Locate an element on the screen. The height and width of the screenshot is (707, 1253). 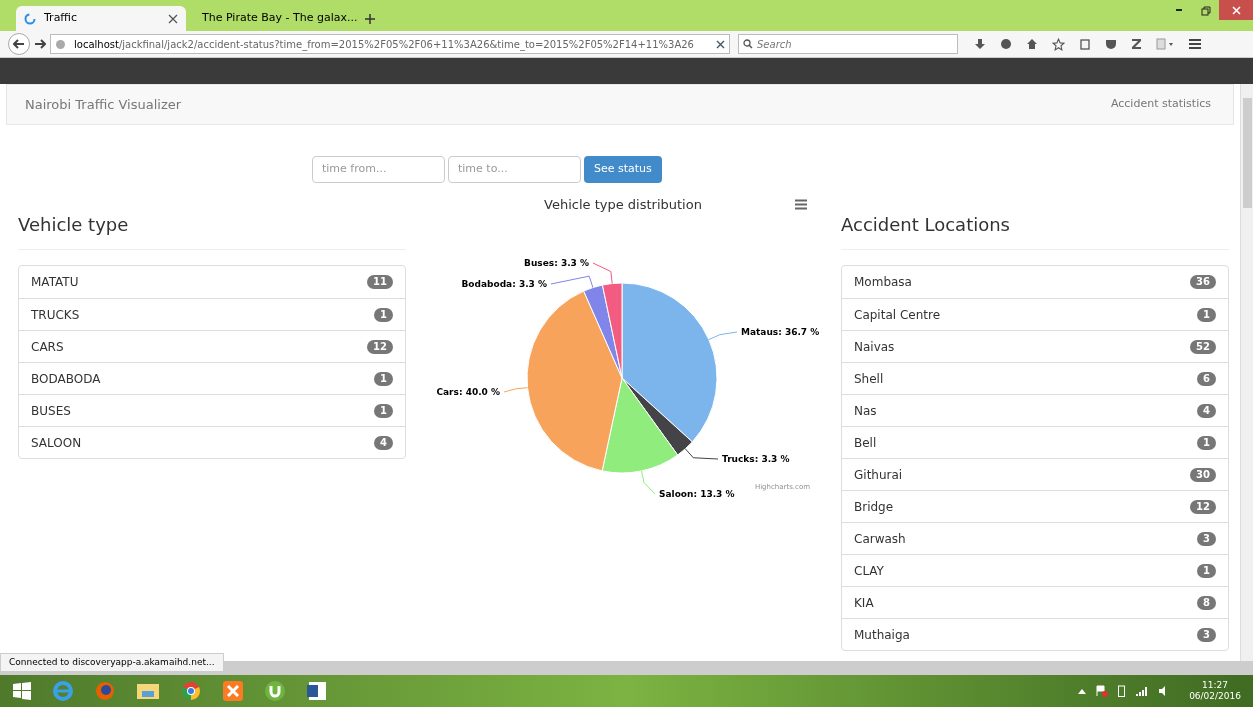
scrollbar-thumb is located at coordinates (1247, 153).